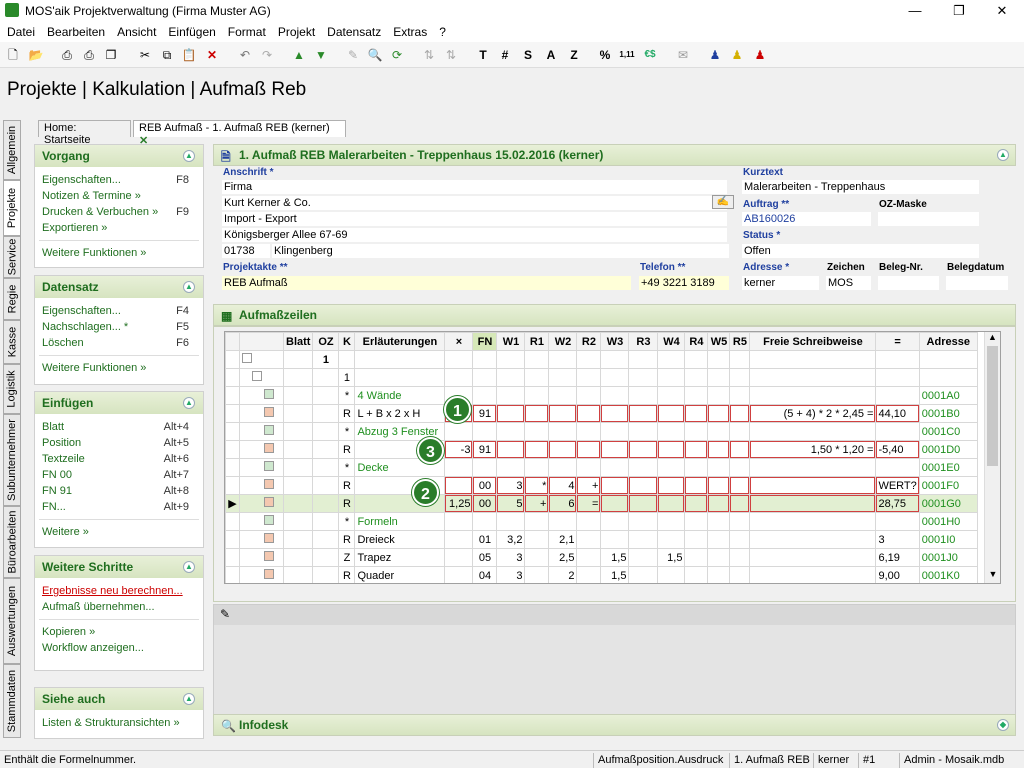  I want to click on cell: R, so click(347, 485).